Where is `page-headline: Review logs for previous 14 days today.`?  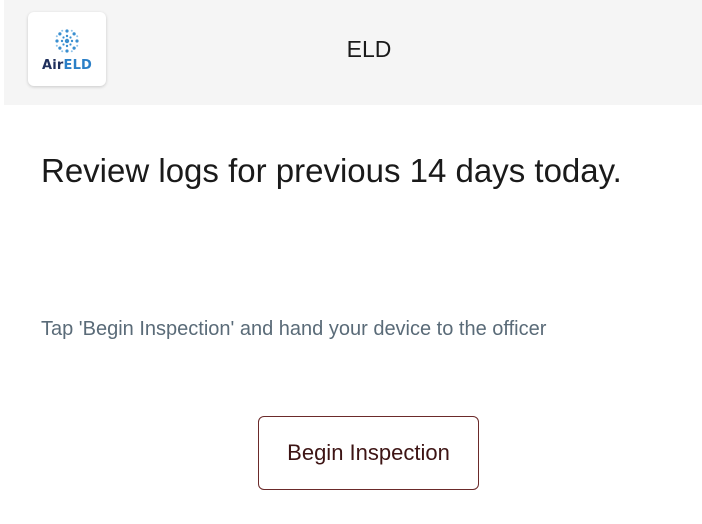
page-headline: Review logs for previous 14 days today. is located at coordinates (331, 170).